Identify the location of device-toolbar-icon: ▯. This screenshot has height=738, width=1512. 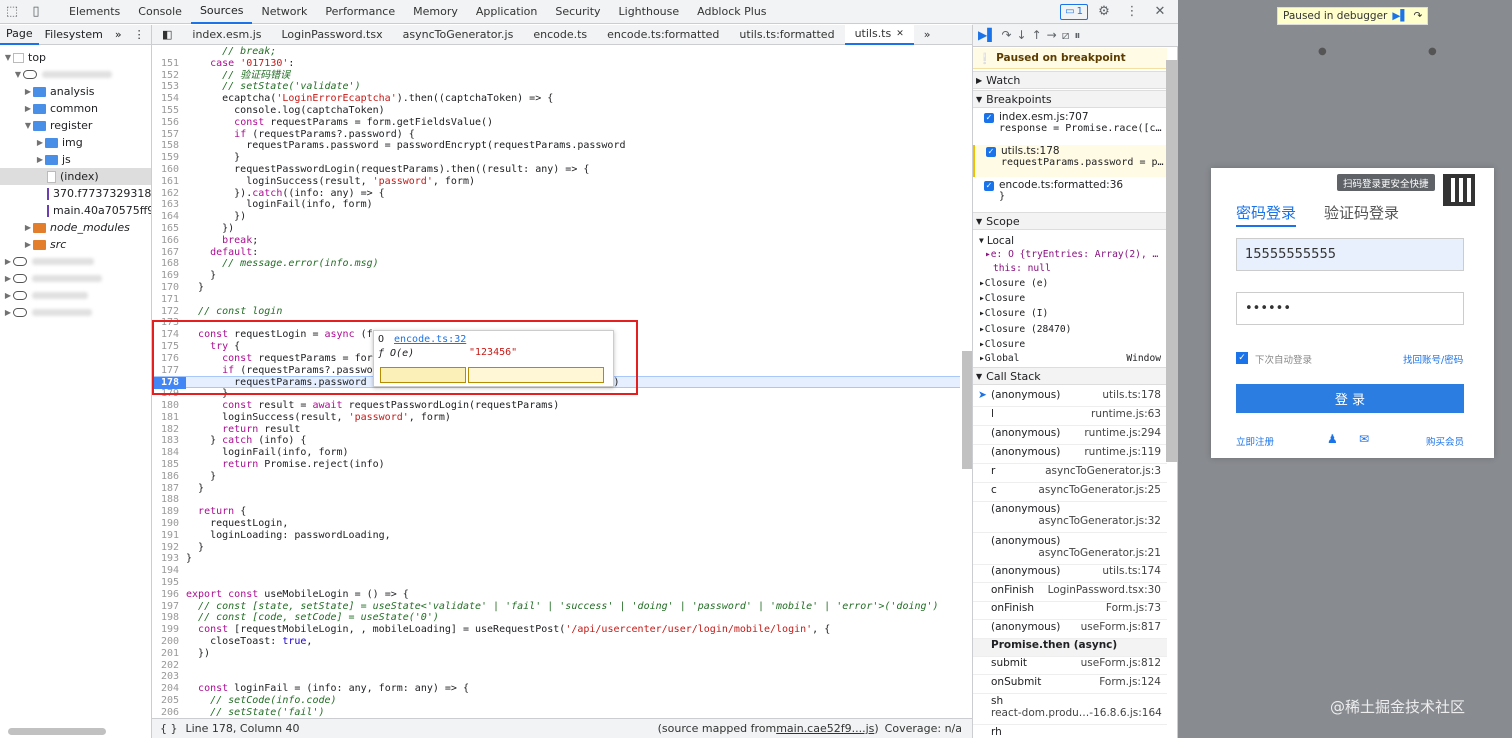
(36, 12).